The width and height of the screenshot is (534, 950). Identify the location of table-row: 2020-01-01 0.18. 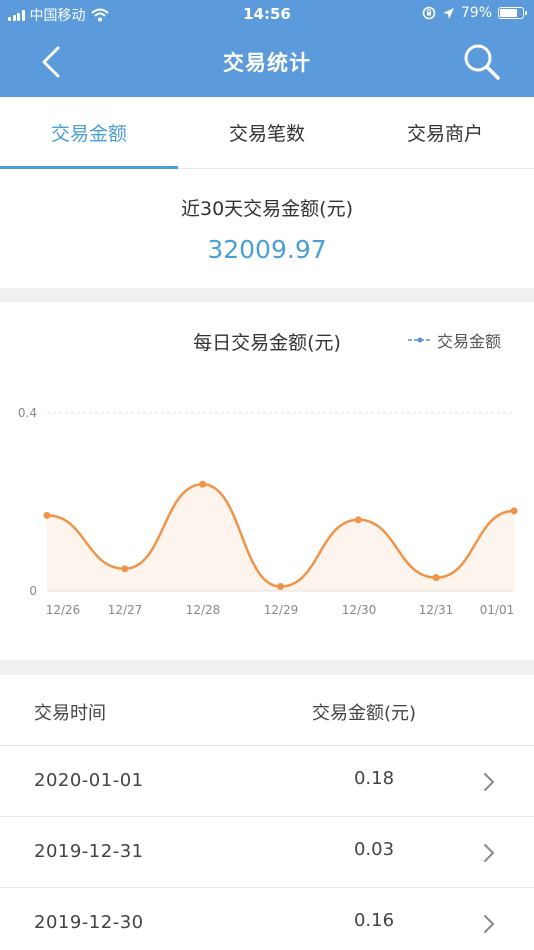
(267, 781).